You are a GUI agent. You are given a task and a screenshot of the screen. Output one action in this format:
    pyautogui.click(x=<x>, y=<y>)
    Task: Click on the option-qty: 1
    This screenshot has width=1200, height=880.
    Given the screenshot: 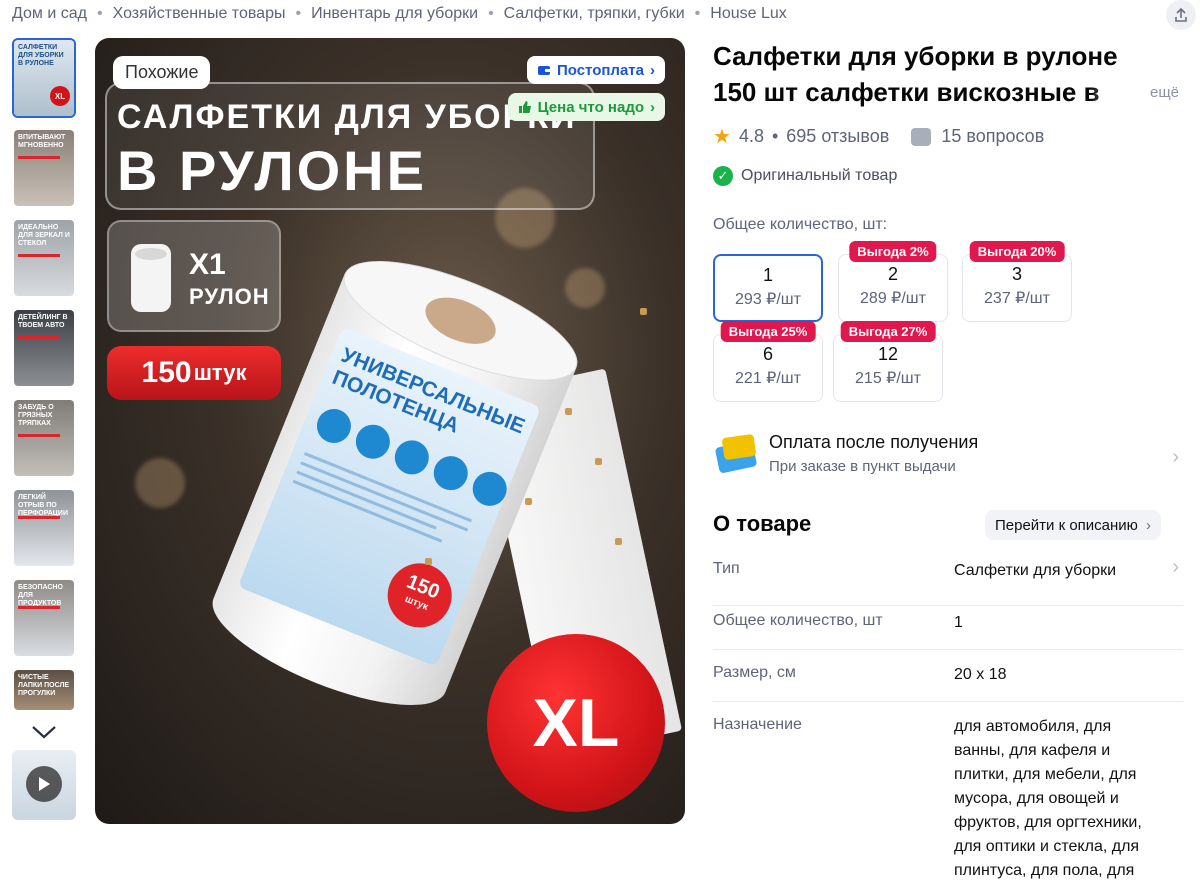 What is the action you would take?
    pyautogui.click(x=767, y=275)
    